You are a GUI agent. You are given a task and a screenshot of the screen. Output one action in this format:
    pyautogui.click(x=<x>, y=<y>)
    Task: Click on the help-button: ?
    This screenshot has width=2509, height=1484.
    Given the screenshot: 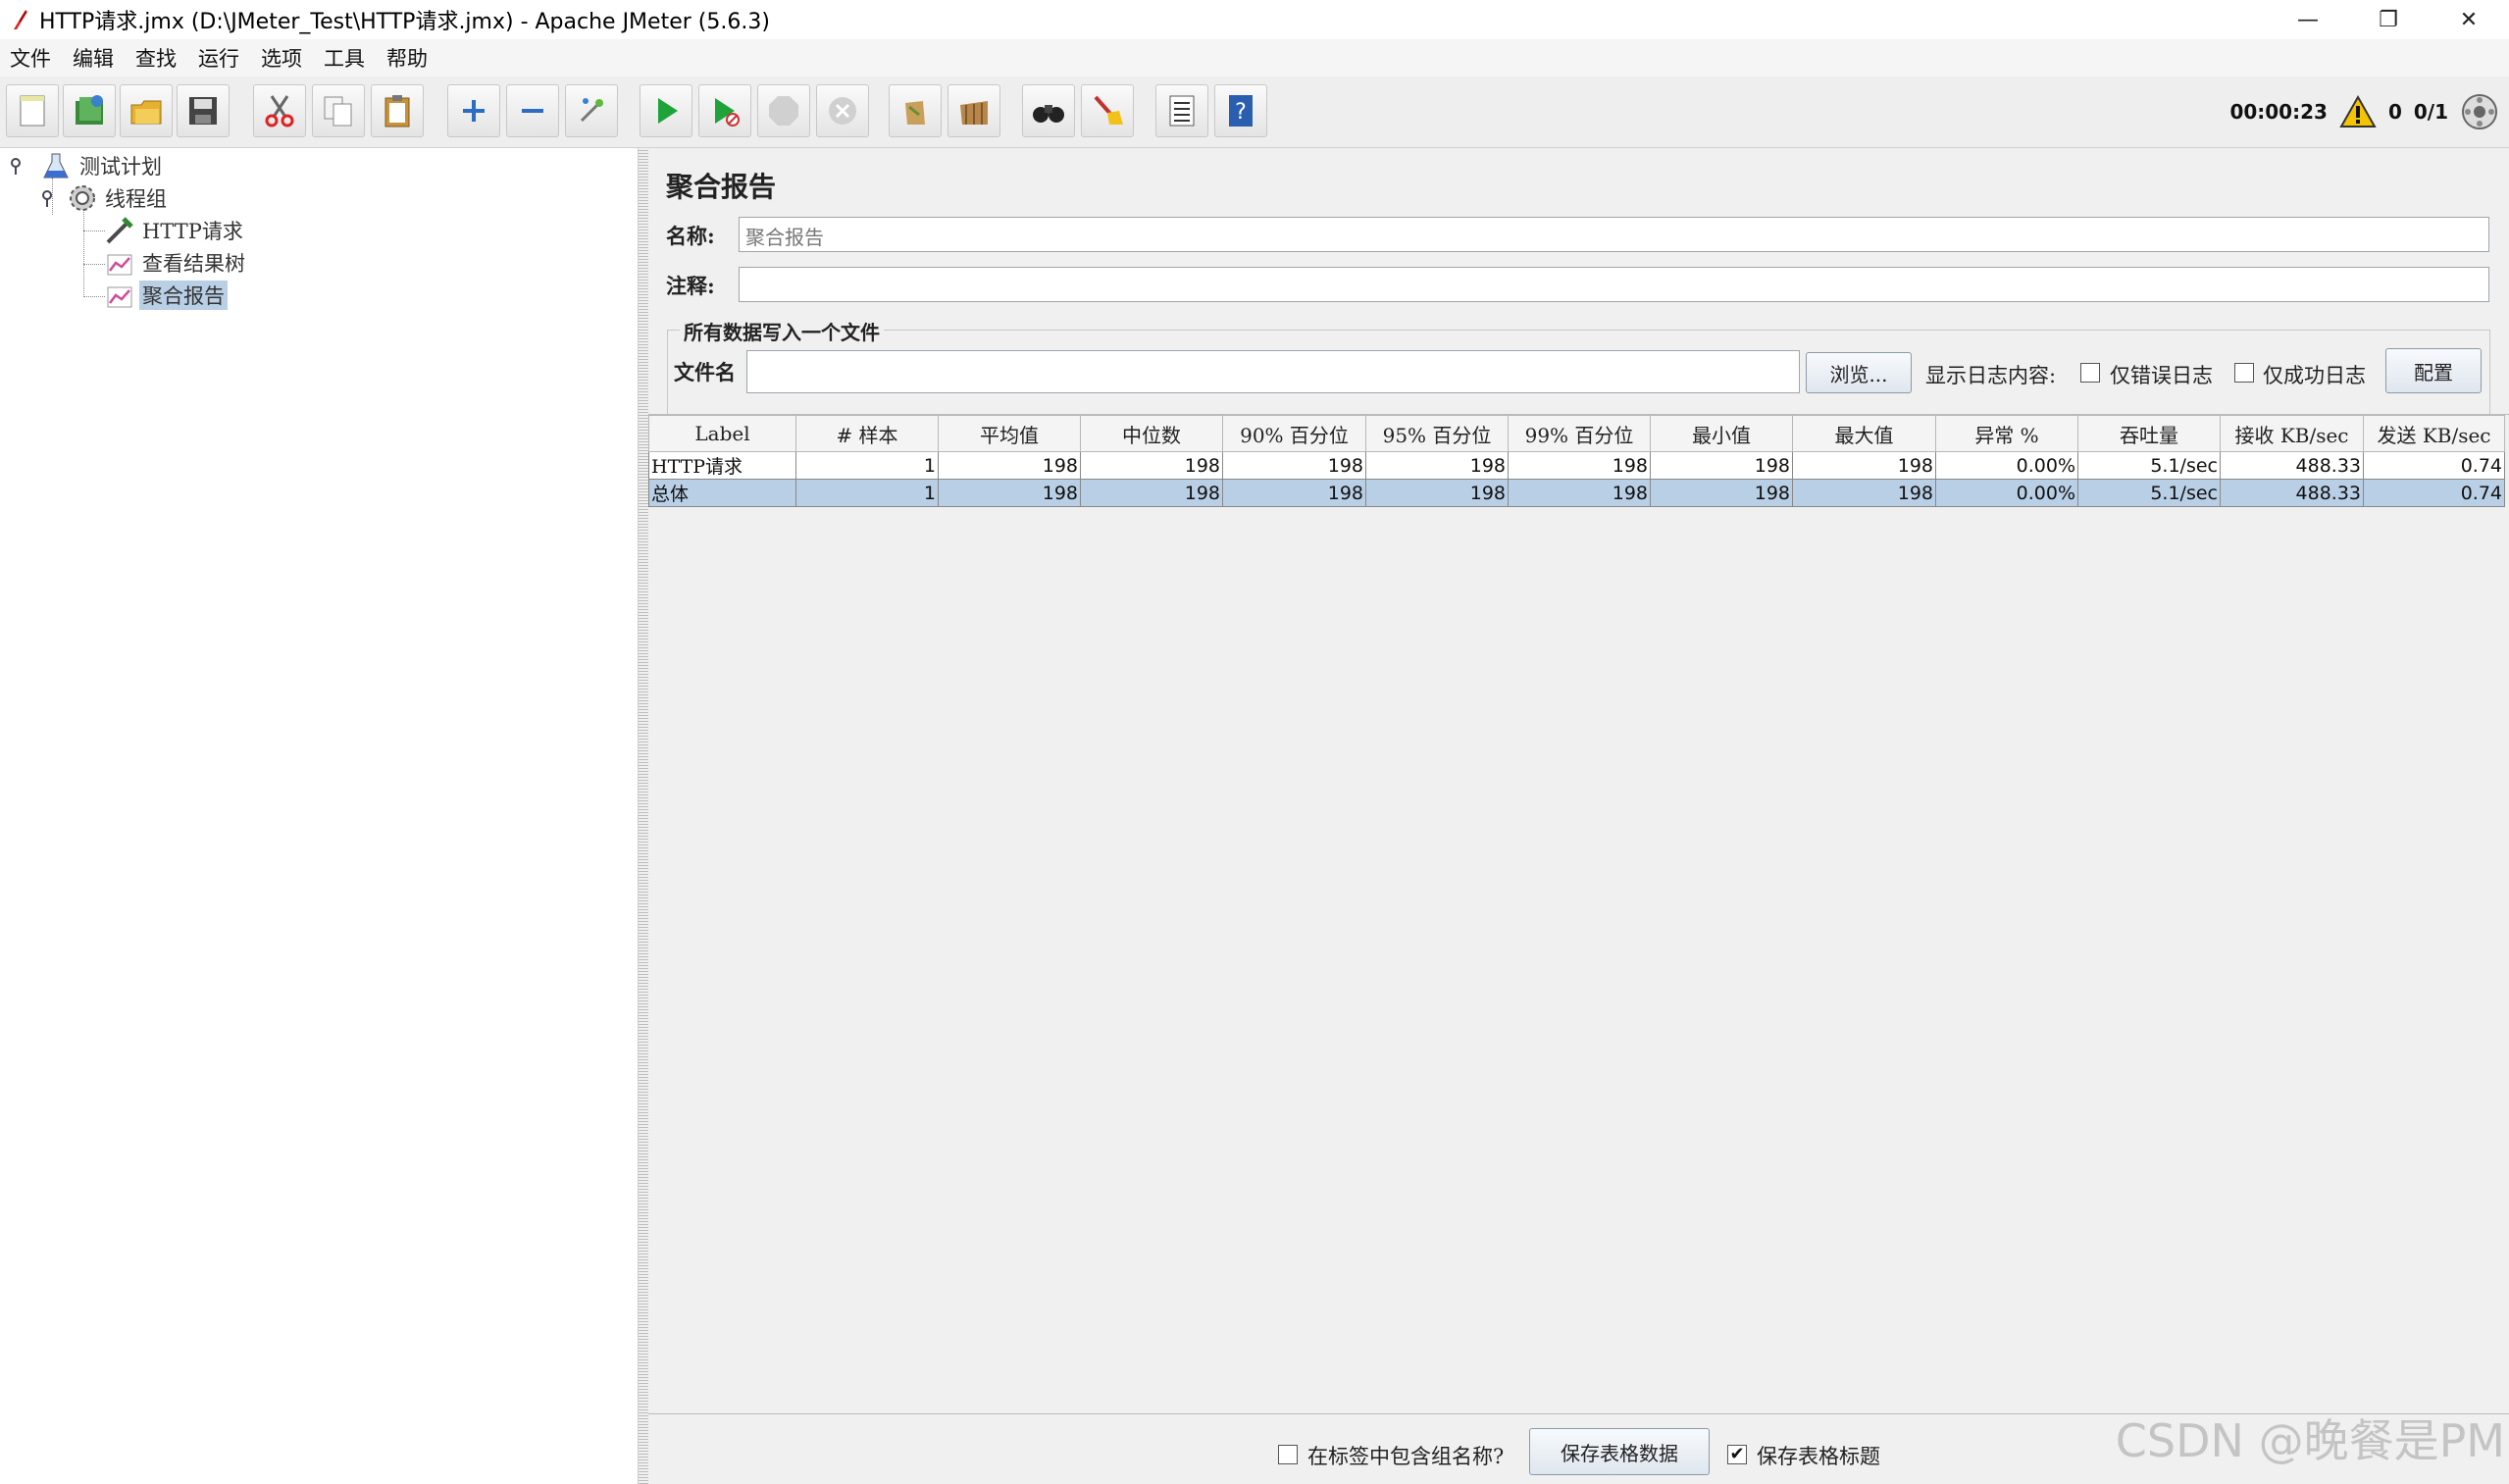 What is the action you would take?
    pyautogui.click(x=1240, y=110)
    